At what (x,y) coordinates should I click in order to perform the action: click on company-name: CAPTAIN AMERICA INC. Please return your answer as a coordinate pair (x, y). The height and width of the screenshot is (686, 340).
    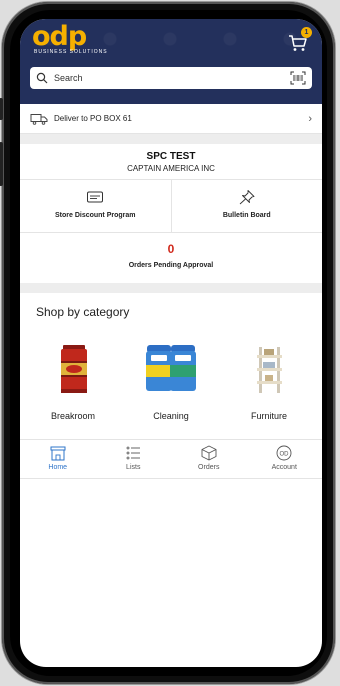
    Looking at the image, I should click on (171, 168).